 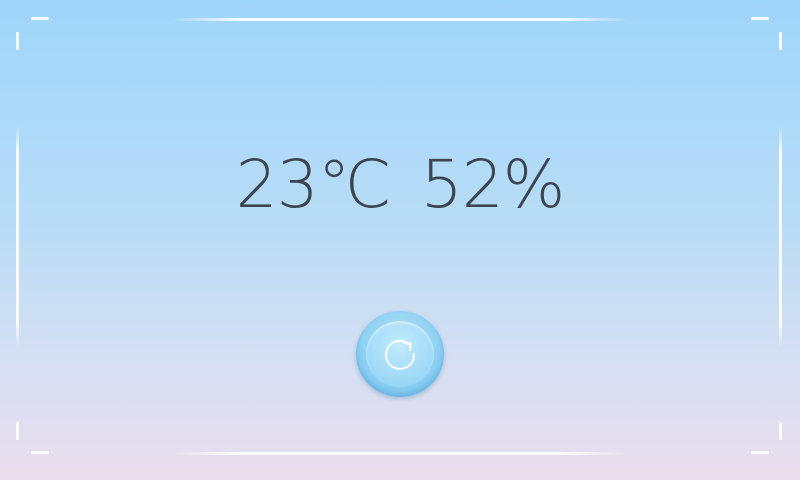 I want to click on refresh-icon, so click(x=400, y=354).